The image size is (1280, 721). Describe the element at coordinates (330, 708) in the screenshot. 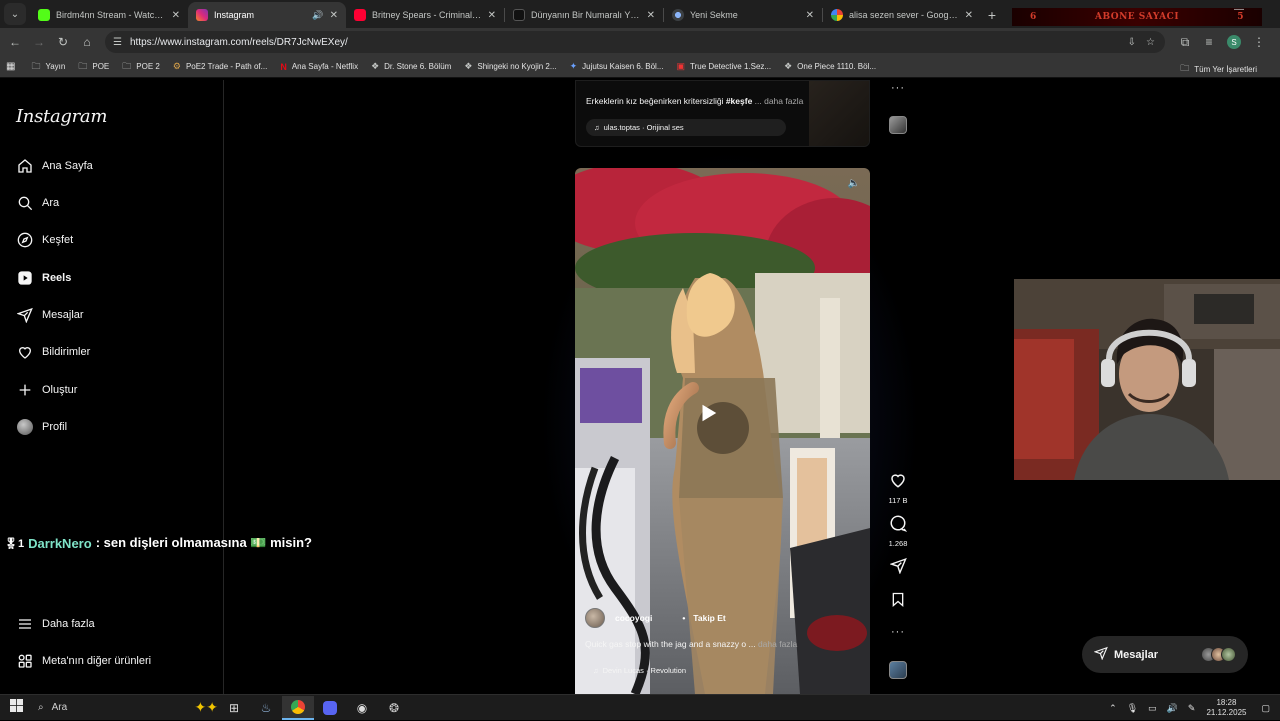

I see `discord-icon` at that location.